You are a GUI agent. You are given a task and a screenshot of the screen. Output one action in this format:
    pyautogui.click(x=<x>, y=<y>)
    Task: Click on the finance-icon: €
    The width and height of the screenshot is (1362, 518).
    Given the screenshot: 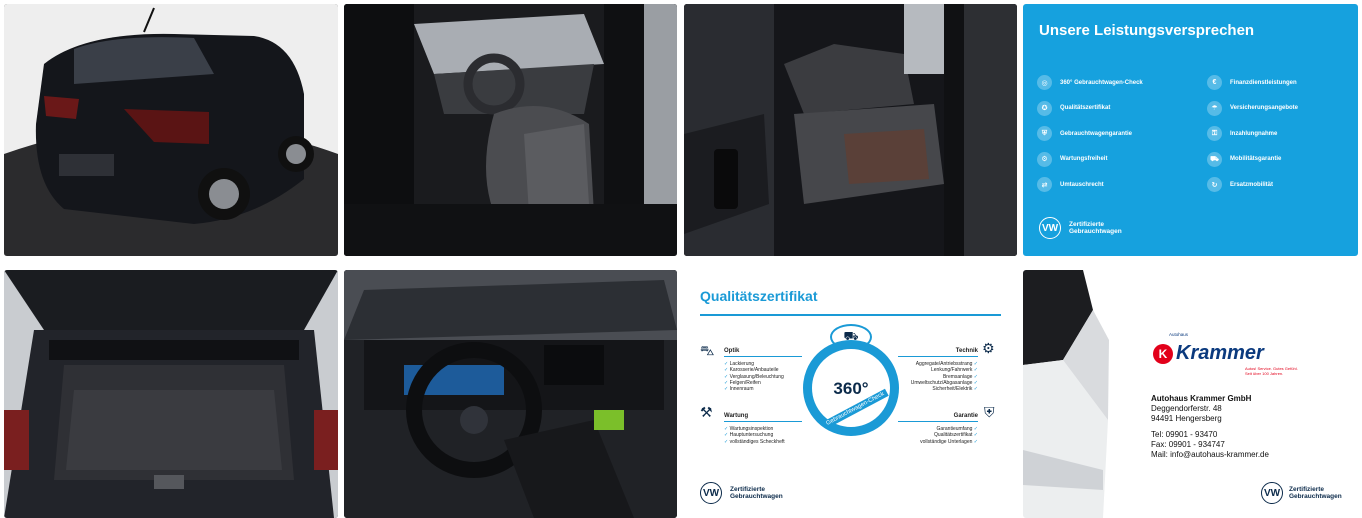 What is the action you would take?
    pyautogui.click(x=1214, y=83)
    